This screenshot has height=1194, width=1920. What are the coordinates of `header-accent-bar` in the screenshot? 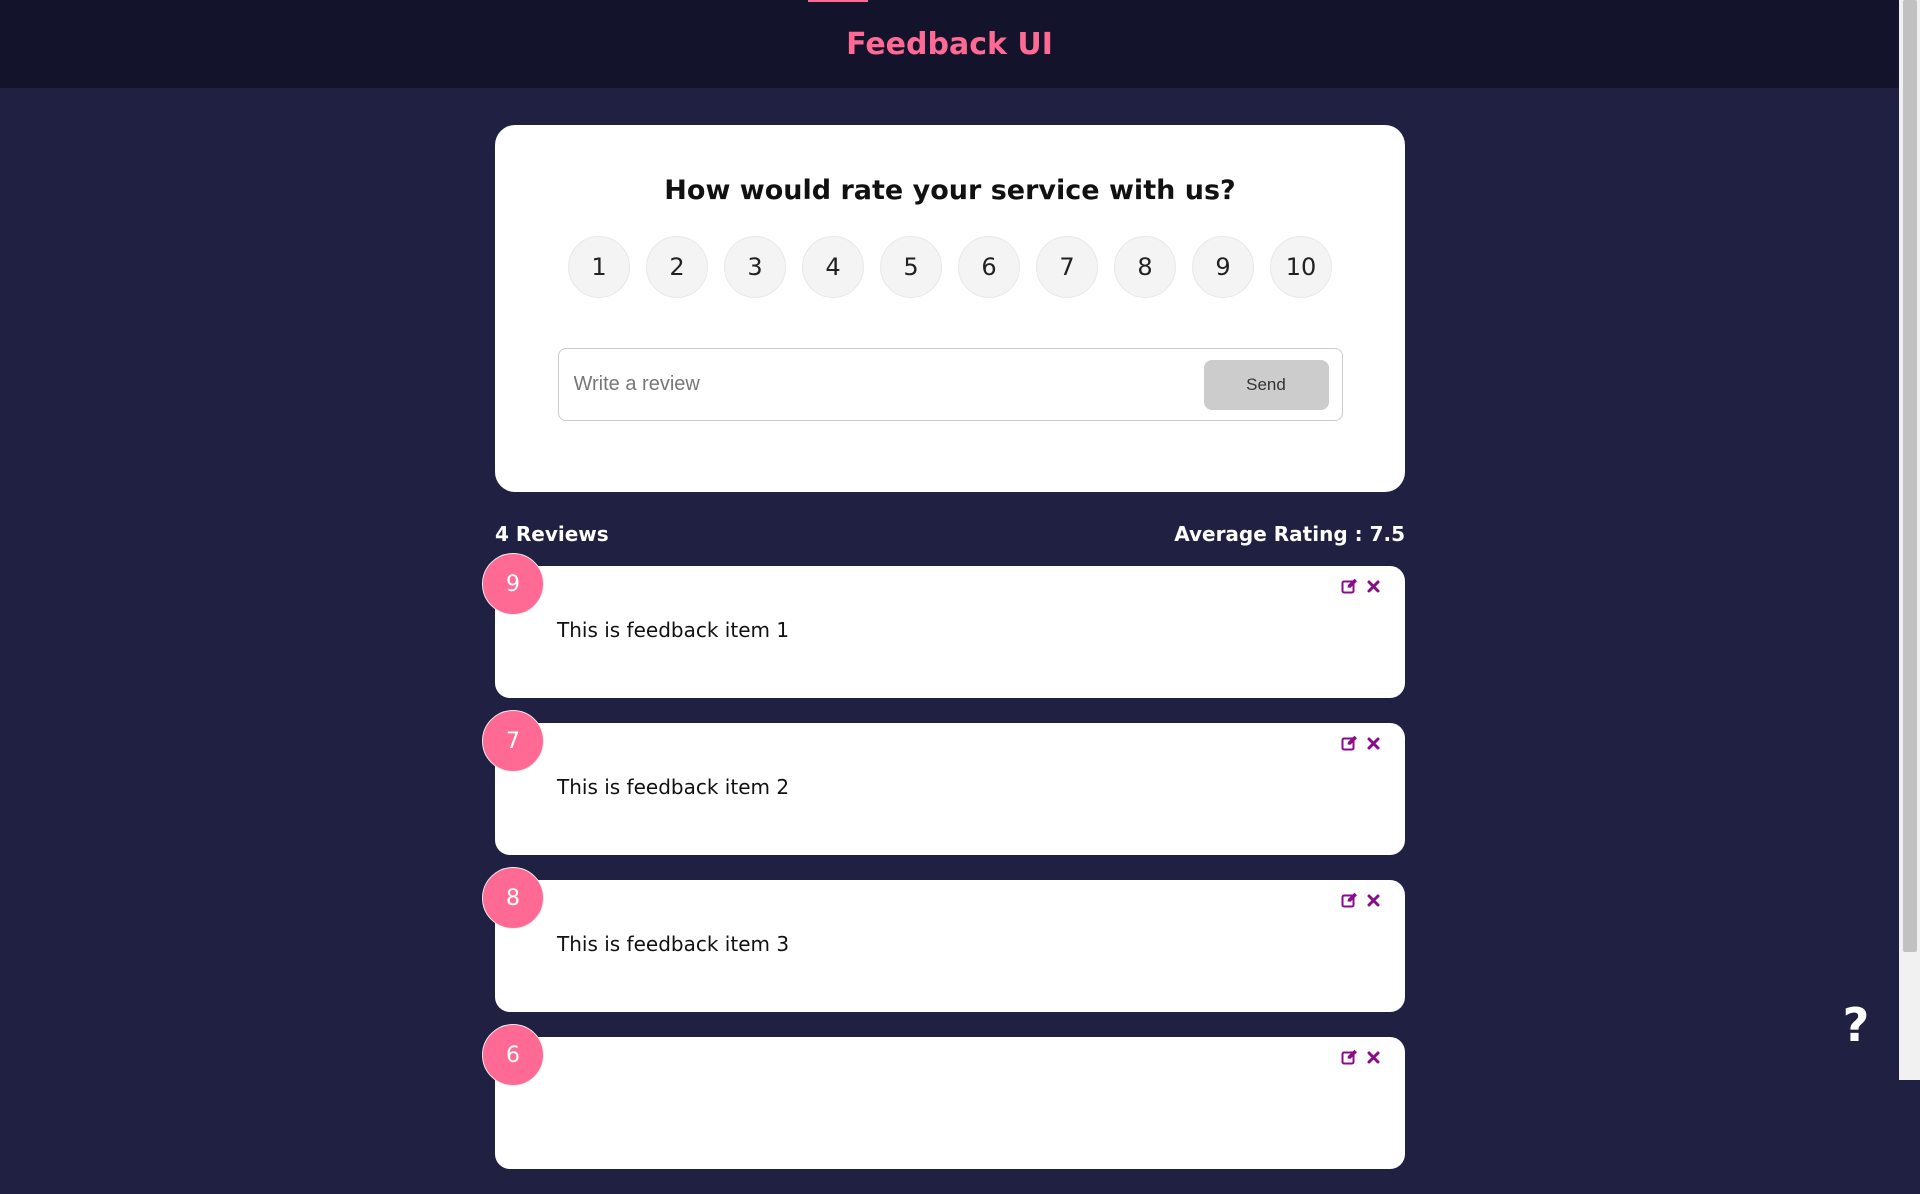 It's located at (838, 1).